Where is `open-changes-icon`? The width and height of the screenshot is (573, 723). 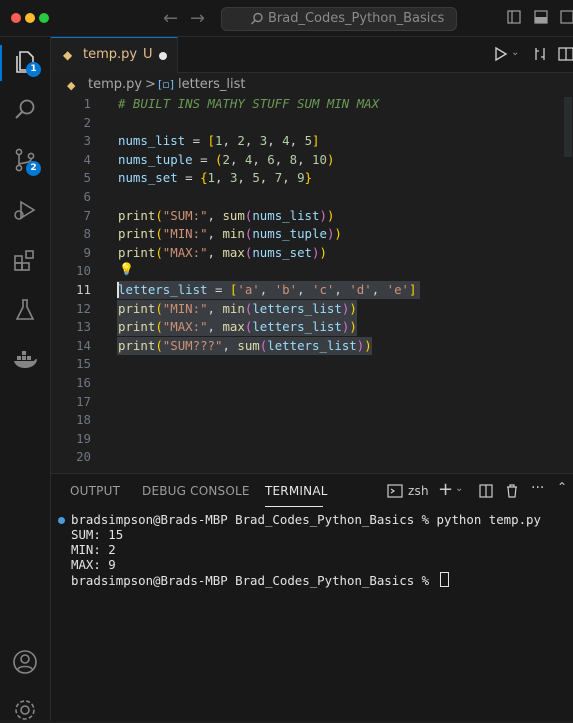
open-changes-icon is located at coordinates (540, 54).